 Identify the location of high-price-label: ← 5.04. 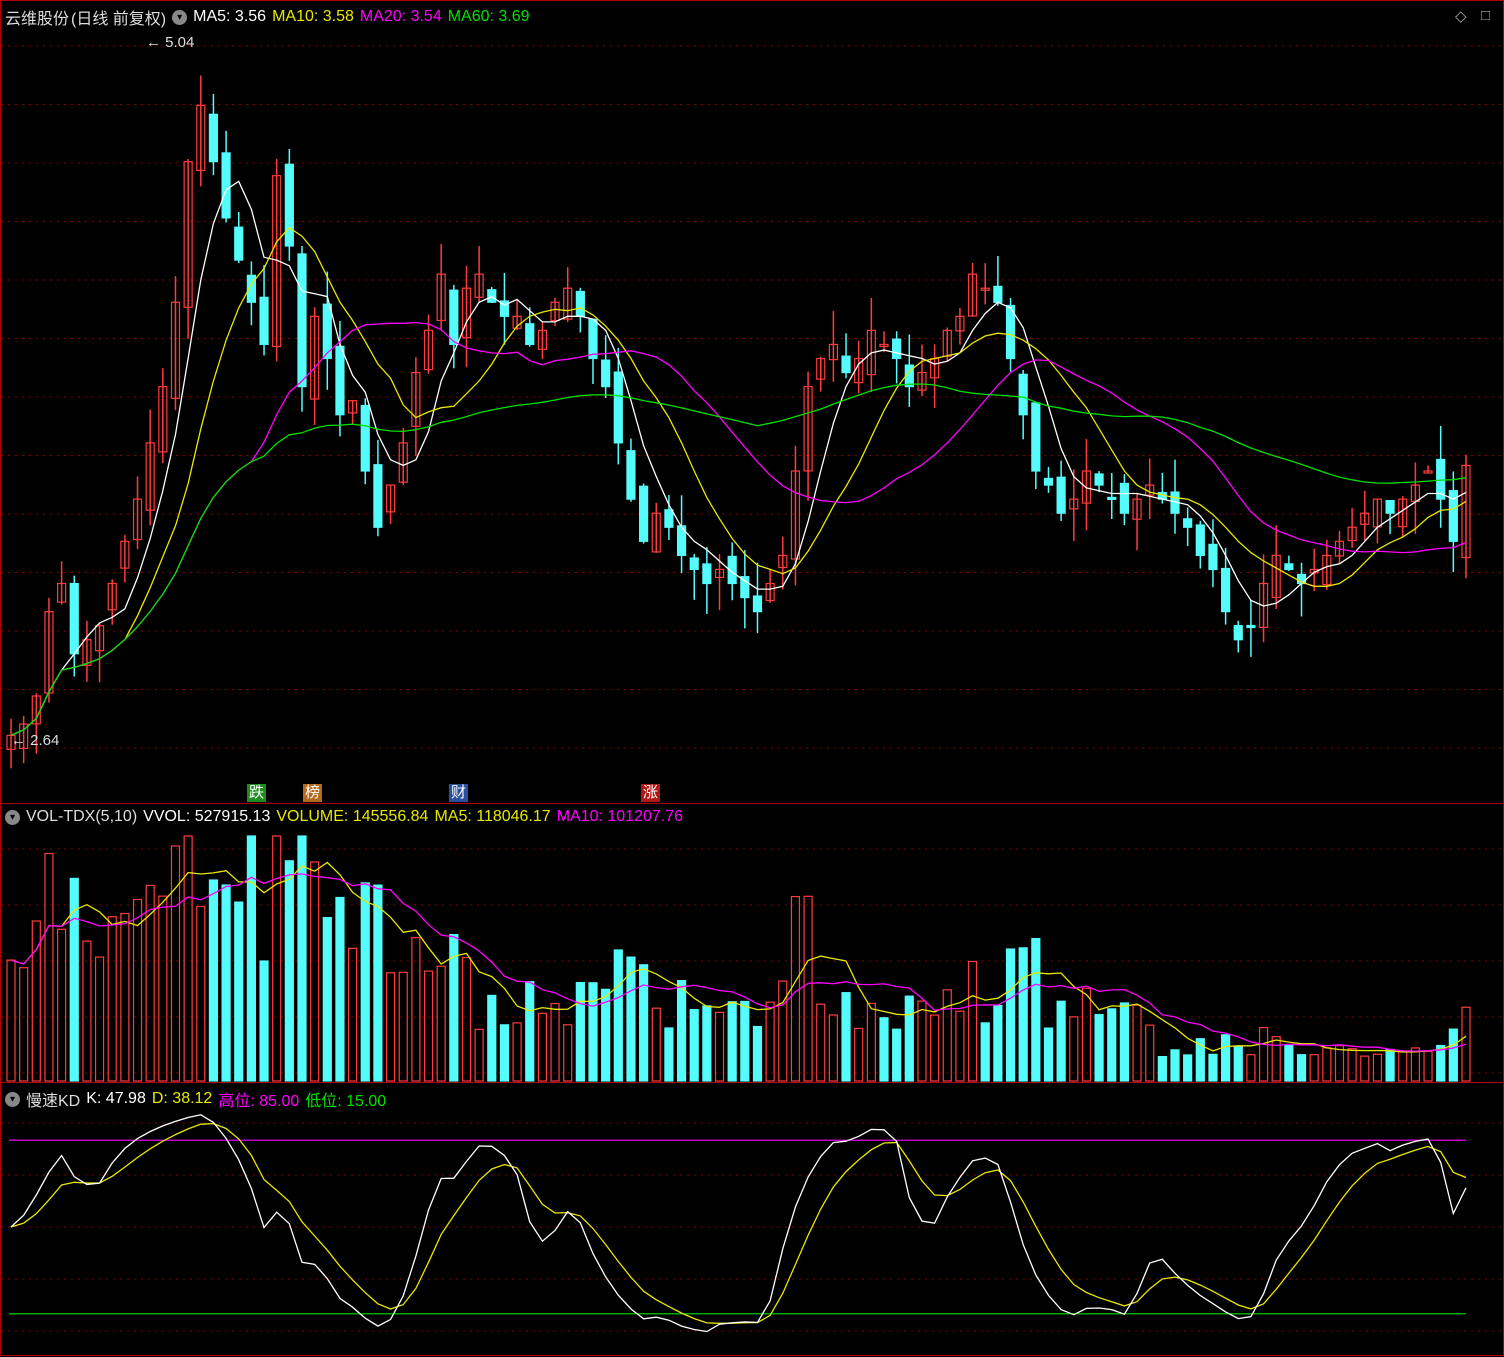
(170, 42).